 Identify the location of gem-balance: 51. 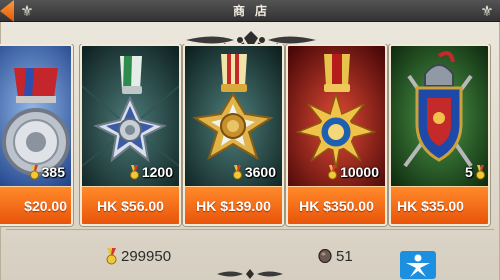
(335, 256).